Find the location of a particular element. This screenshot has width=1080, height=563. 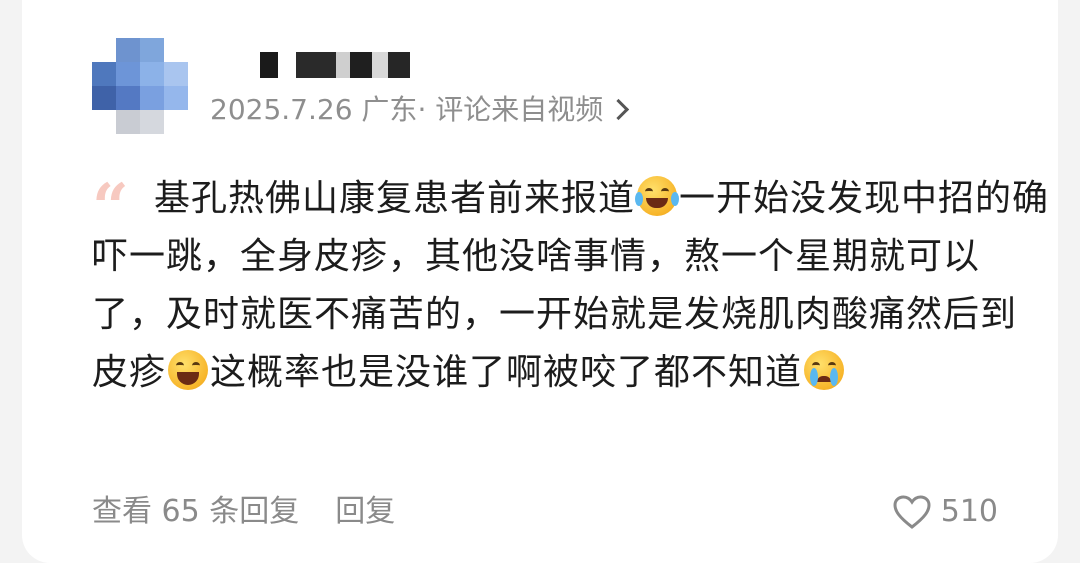

chevron-right-icon is located at coordinates (619, 109).